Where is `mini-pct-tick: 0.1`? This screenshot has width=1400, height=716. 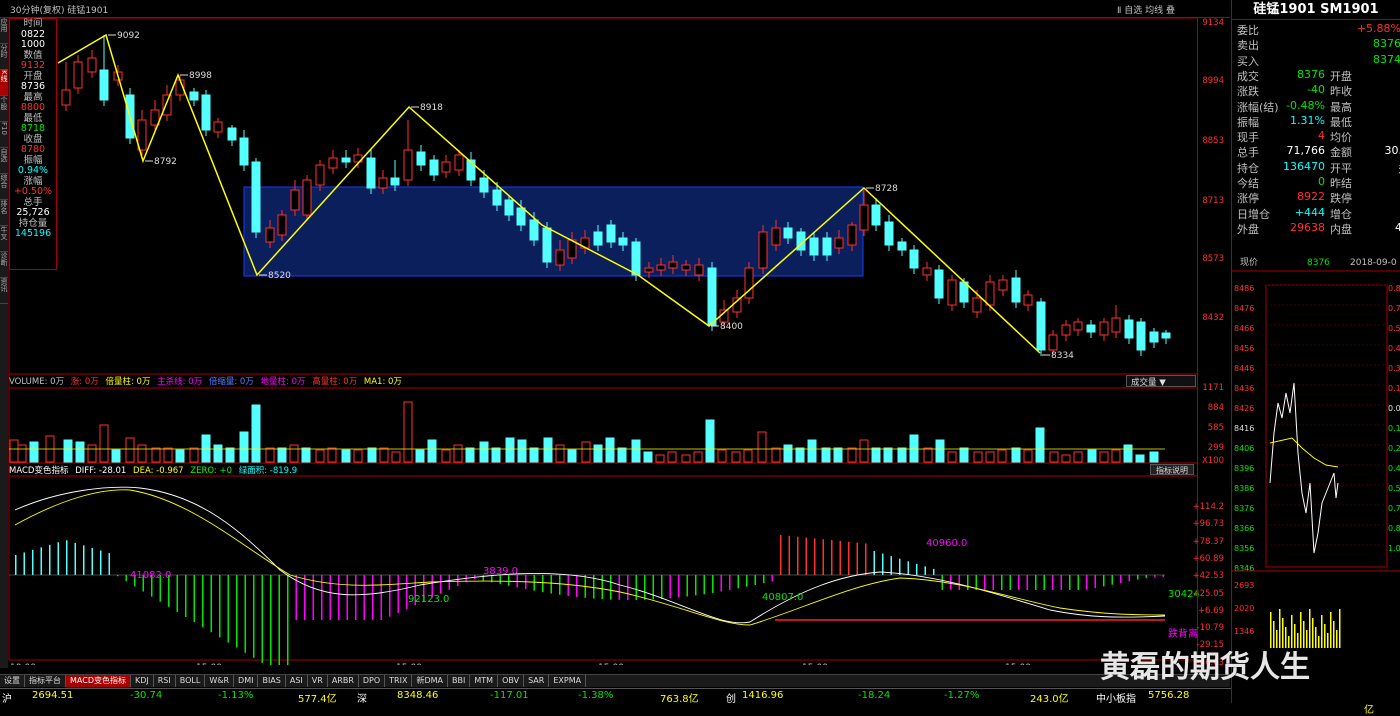 mini-pct-tick: 0.1 is located at coordinates (1394, 388).